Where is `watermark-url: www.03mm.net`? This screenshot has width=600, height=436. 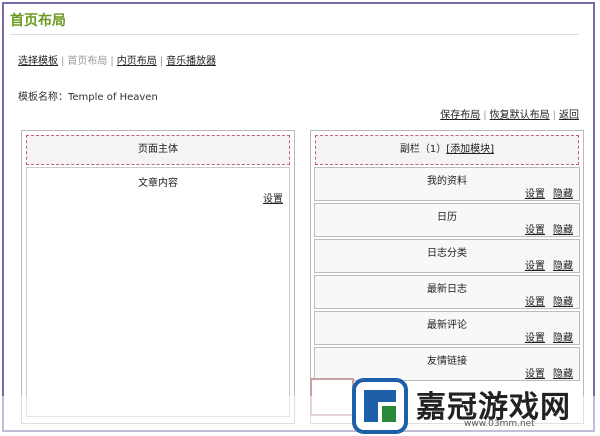 watermark-url: www.03mm.net is located at coordinates (499, 424).